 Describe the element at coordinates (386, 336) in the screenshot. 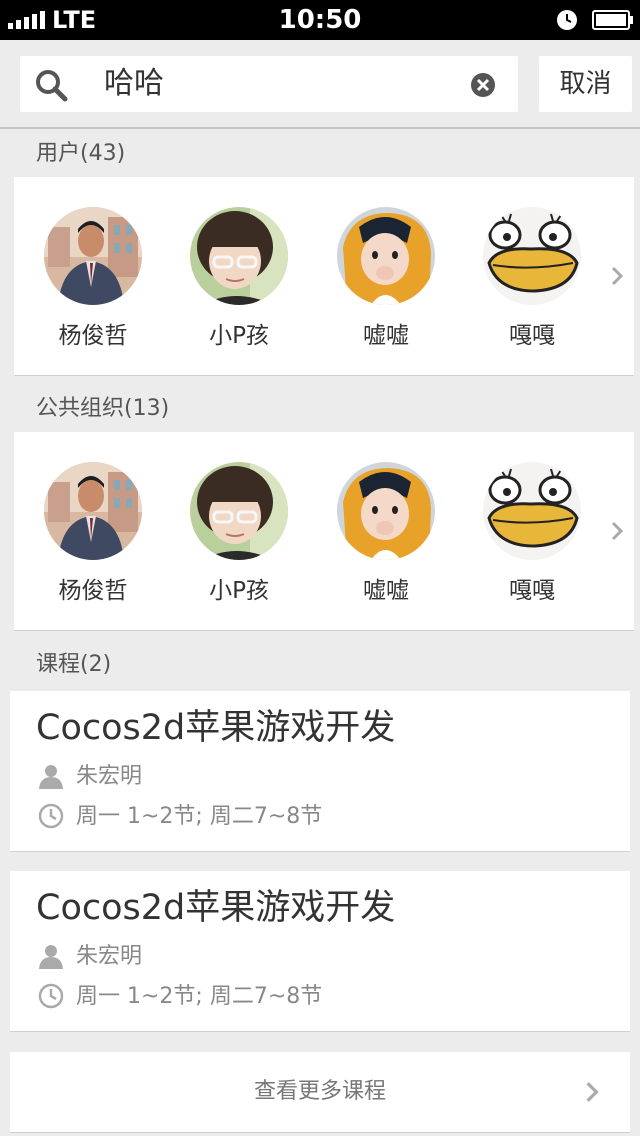

I see `user-name: 嘘嘘` at that location.